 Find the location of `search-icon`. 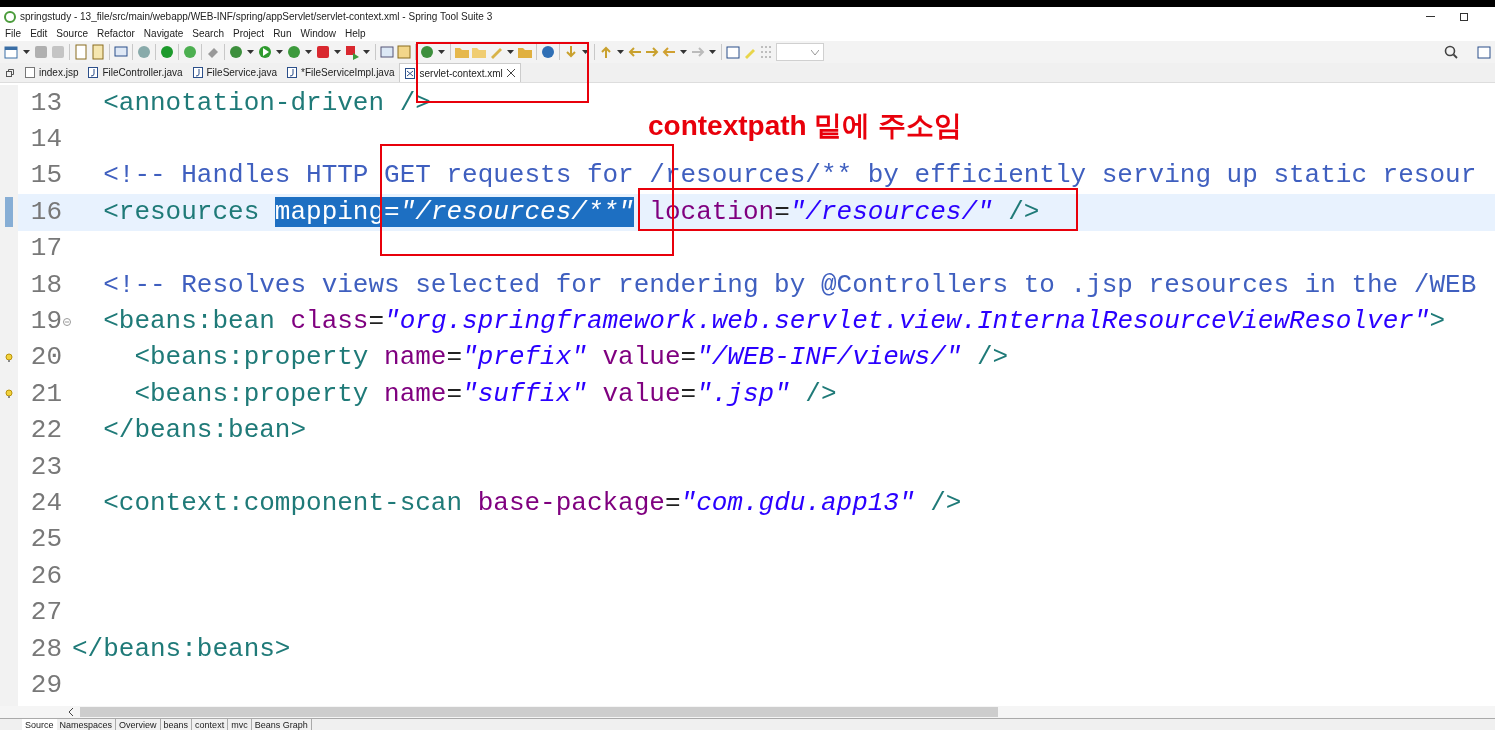

search-icon is located at coordinates (1451, 52).